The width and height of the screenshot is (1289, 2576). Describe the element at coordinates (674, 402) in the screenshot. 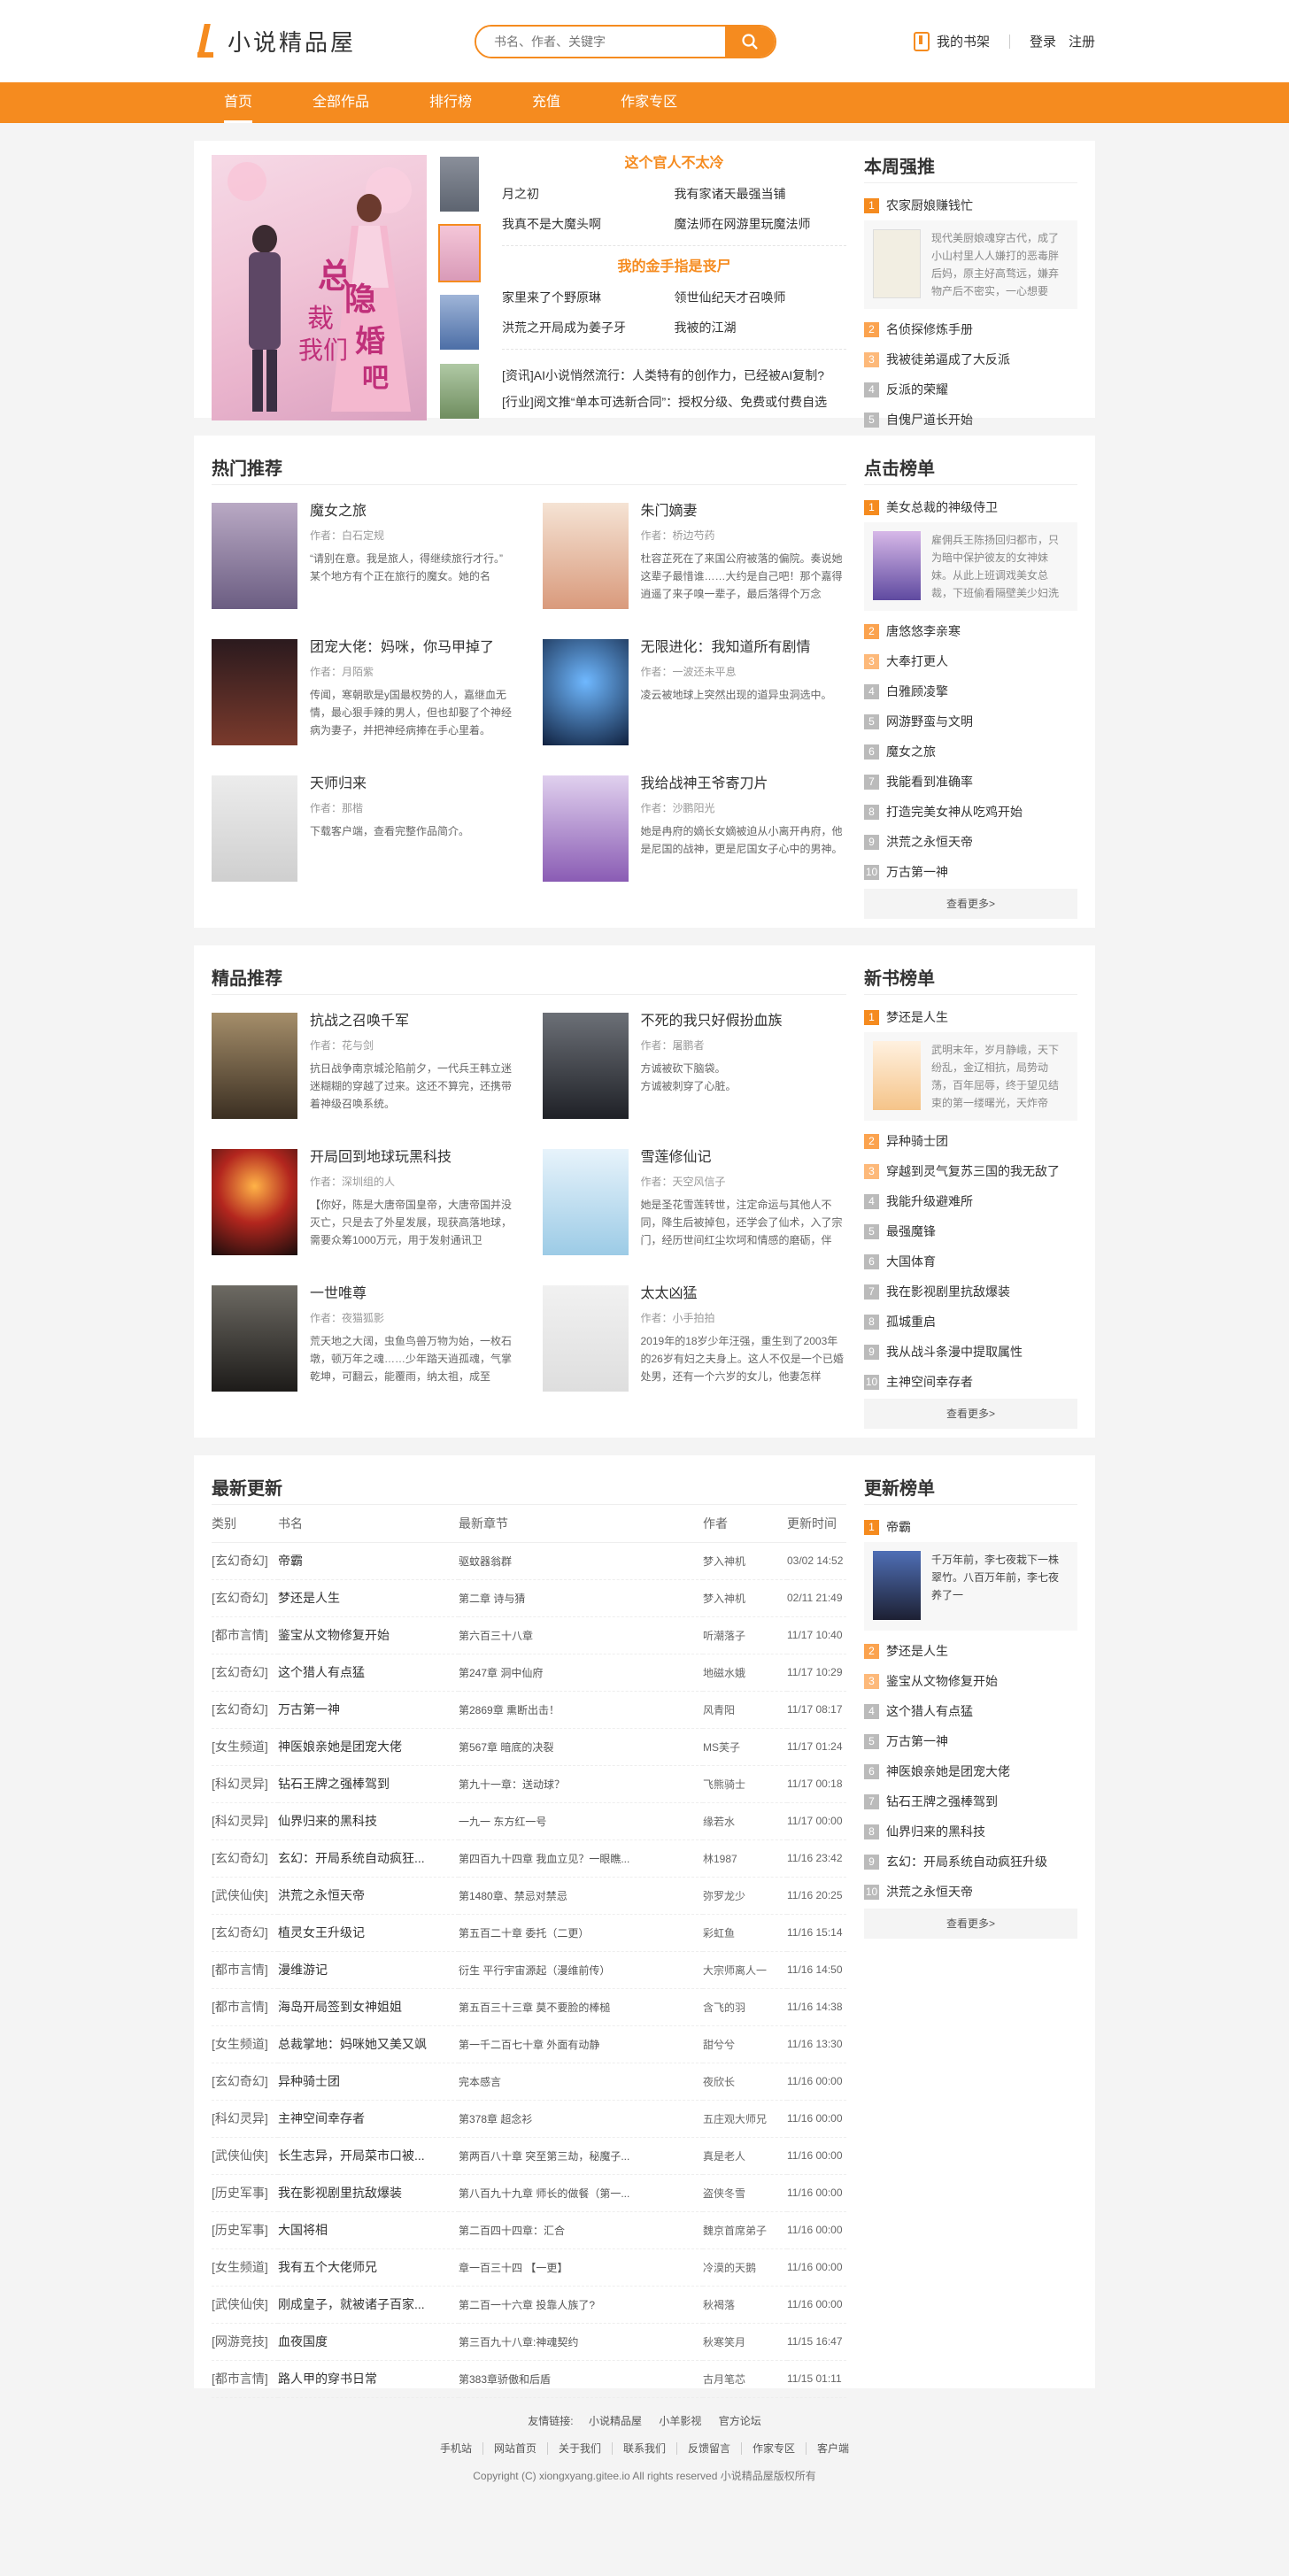

I see `news-item: [行业]阅文推“单本可选新合同”：授权分级、免费或付费自选` at that location.